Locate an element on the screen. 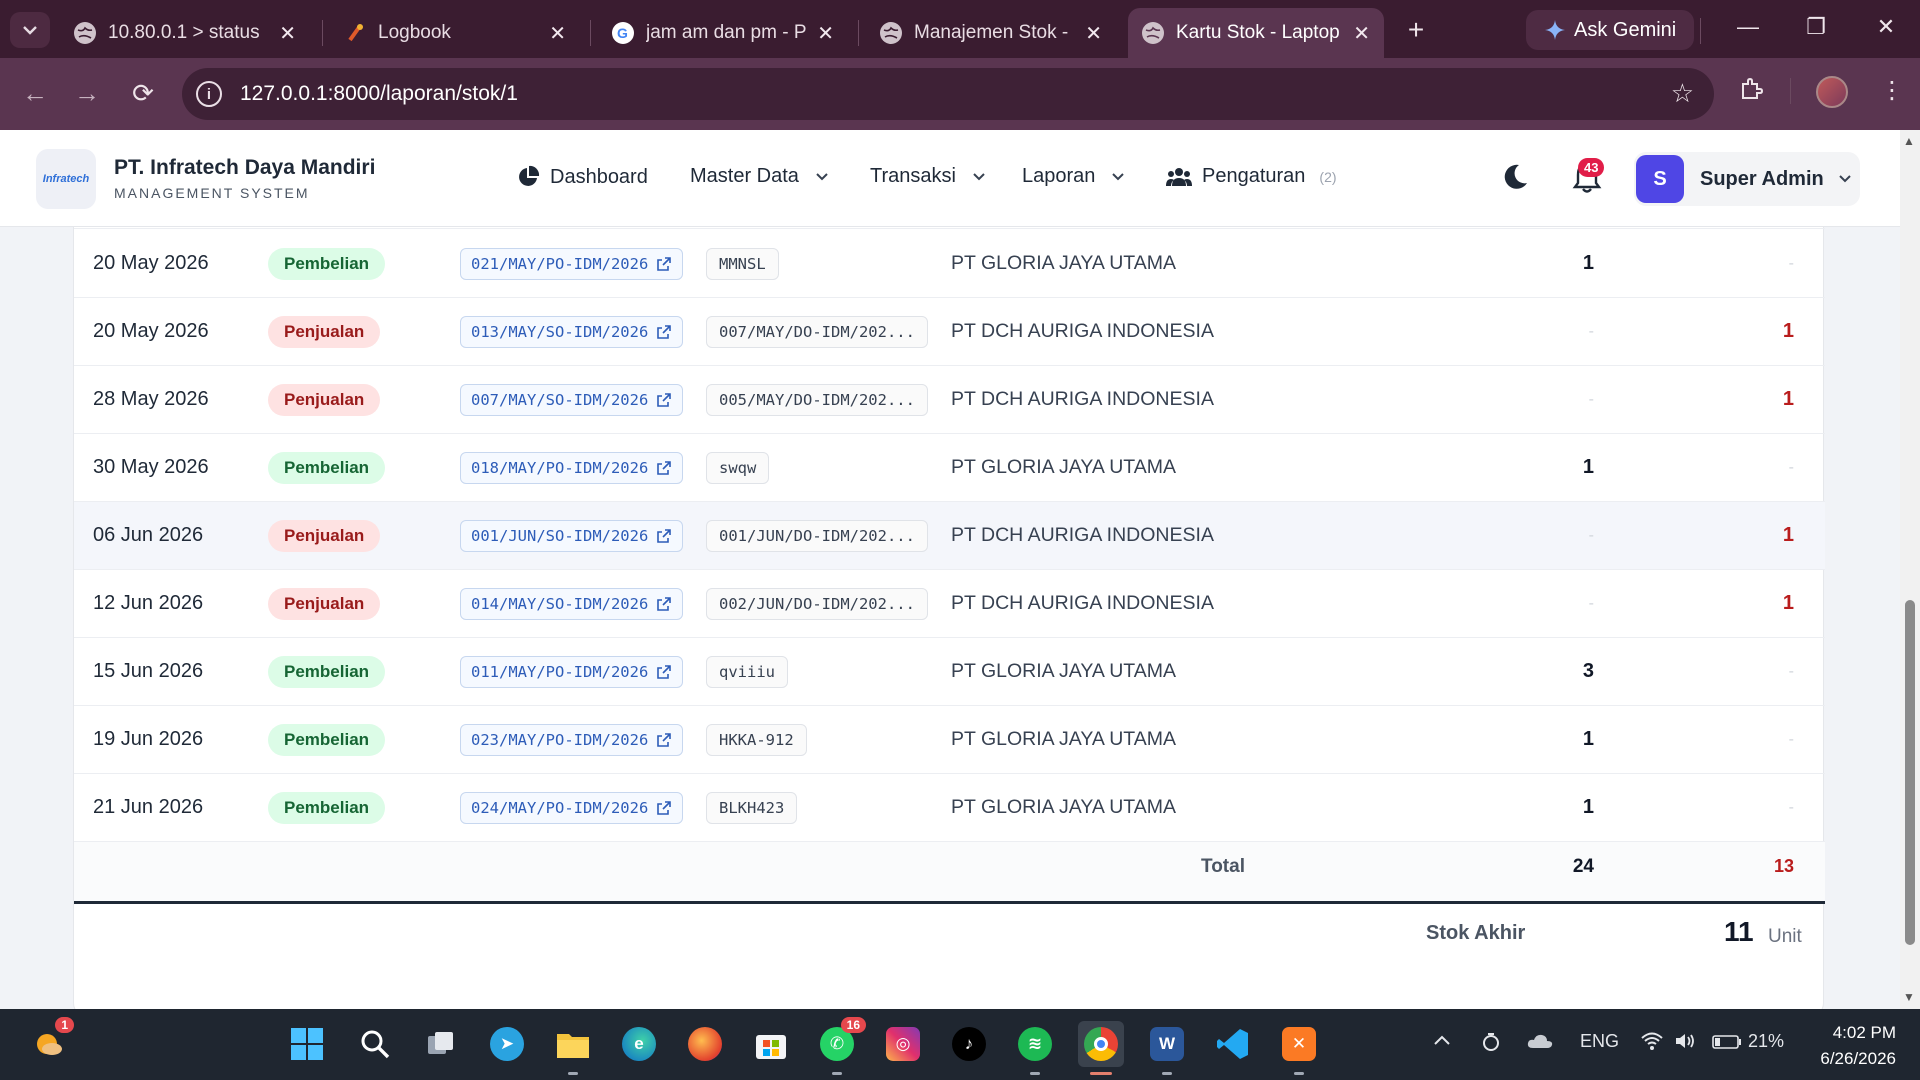 Image resolution: width=1920 pixels, height=1080 pixels. site-info-icon: i is located at coordinates (209, 94).